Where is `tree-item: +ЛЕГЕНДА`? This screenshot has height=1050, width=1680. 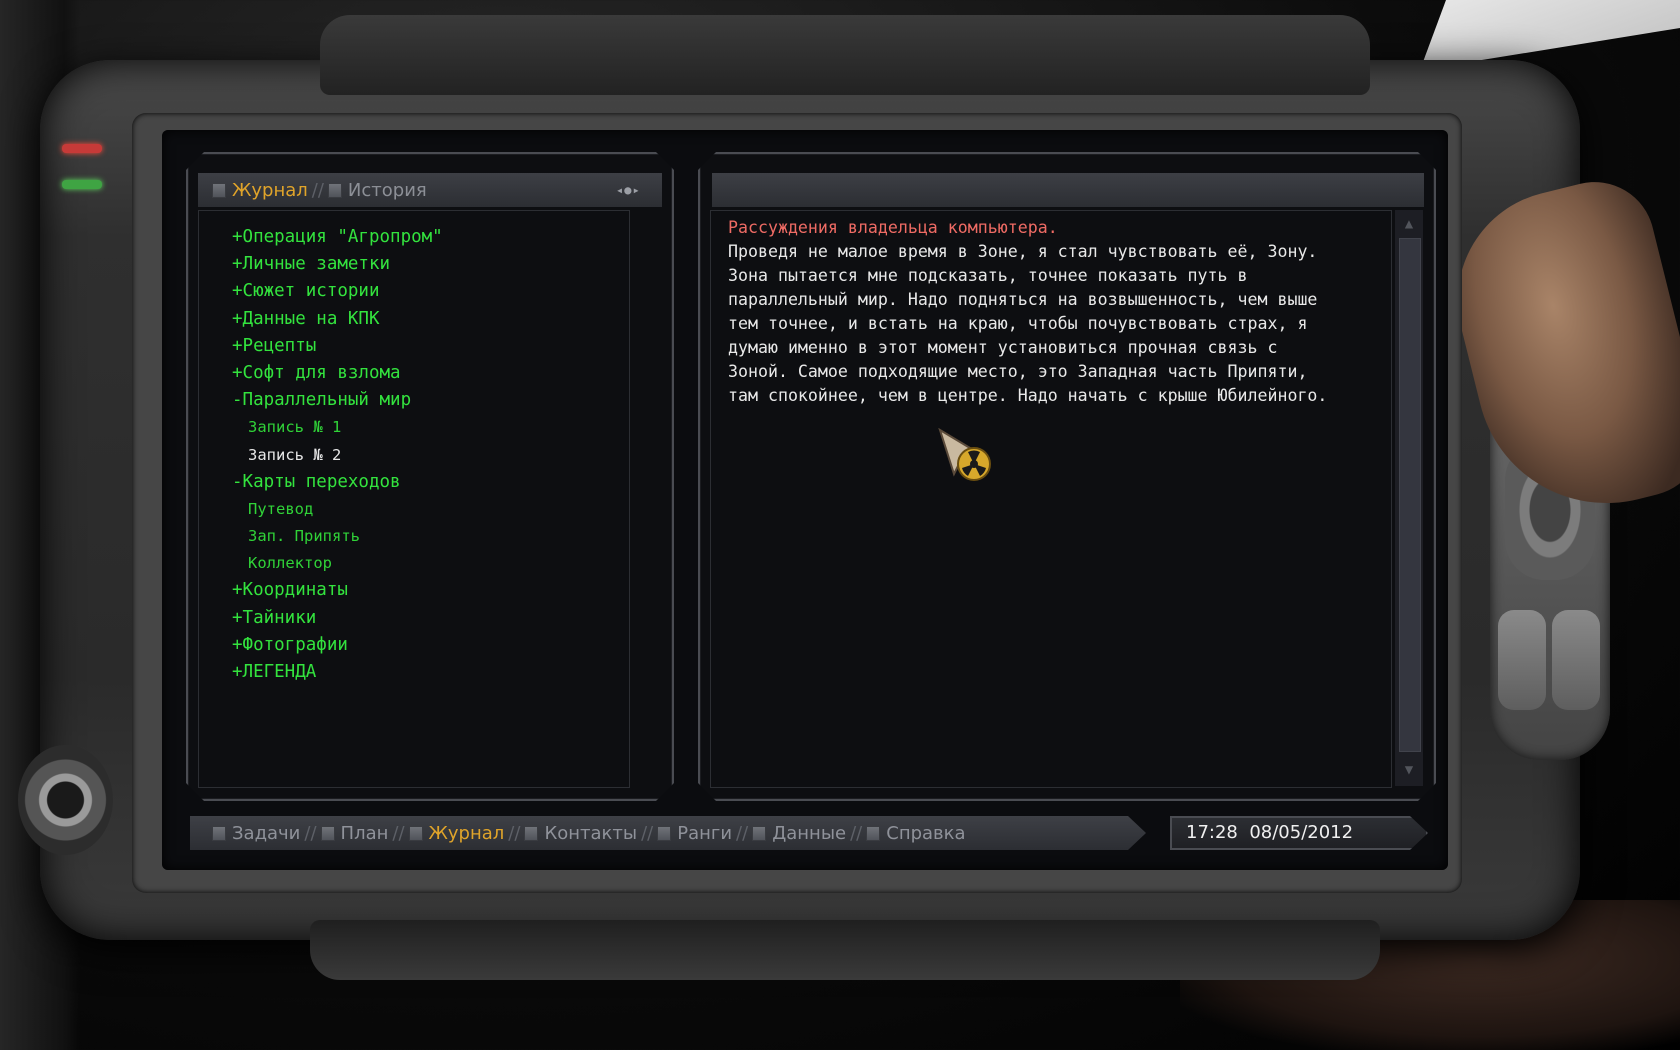
tree-item: +ЛЕГЕНДА is located at coordinates (427, 672).